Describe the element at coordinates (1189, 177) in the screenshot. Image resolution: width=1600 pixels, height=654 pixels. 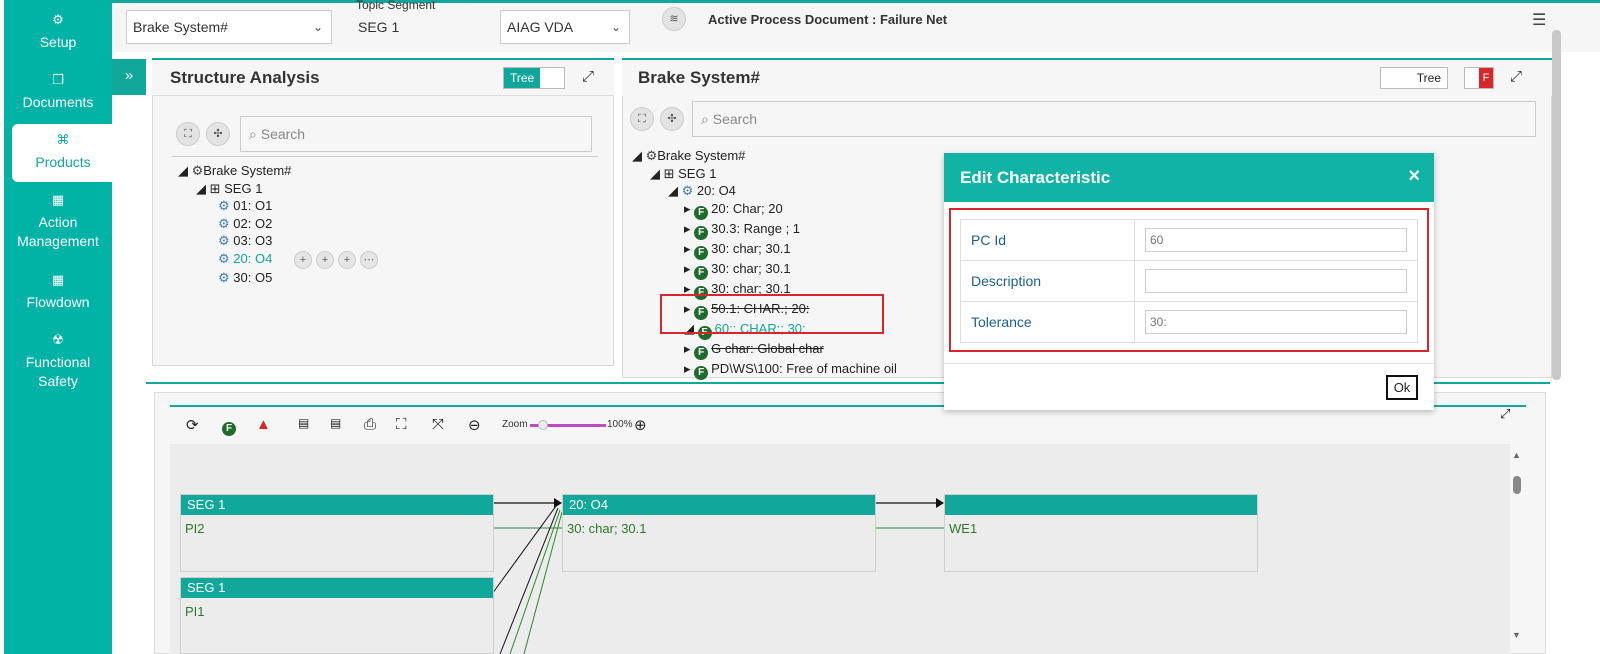
I see `dialog-header: Edit Characteristic ×` at that location.